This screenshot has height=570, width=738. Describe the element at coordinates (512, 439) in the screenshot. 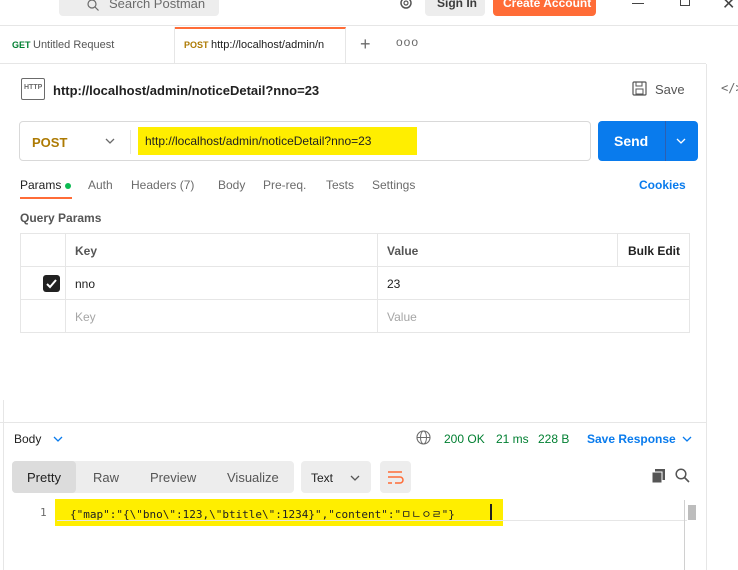

I see `response-time: 21 ms` at that location.